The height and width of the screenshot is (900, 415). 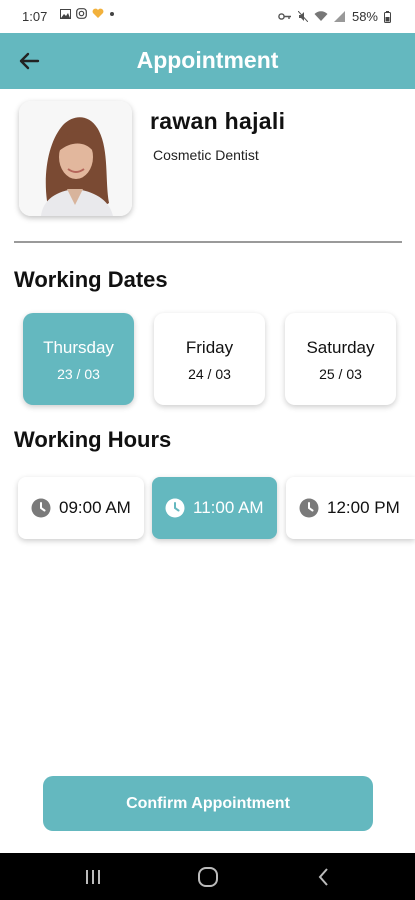 I want to click on working-hours-title: Working Hours, so click(x=93, y=439).